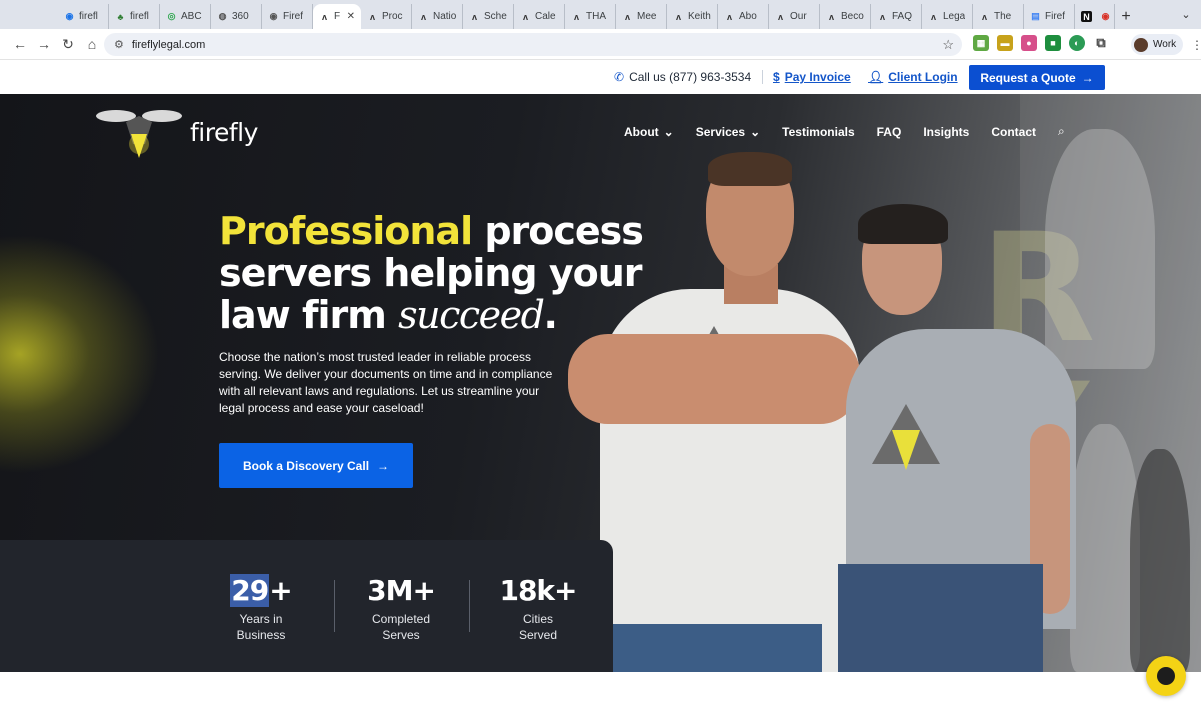 This screenshot has height=707, width=1201. I want to click on nav-item-insights: Insights, so click(946, 132).